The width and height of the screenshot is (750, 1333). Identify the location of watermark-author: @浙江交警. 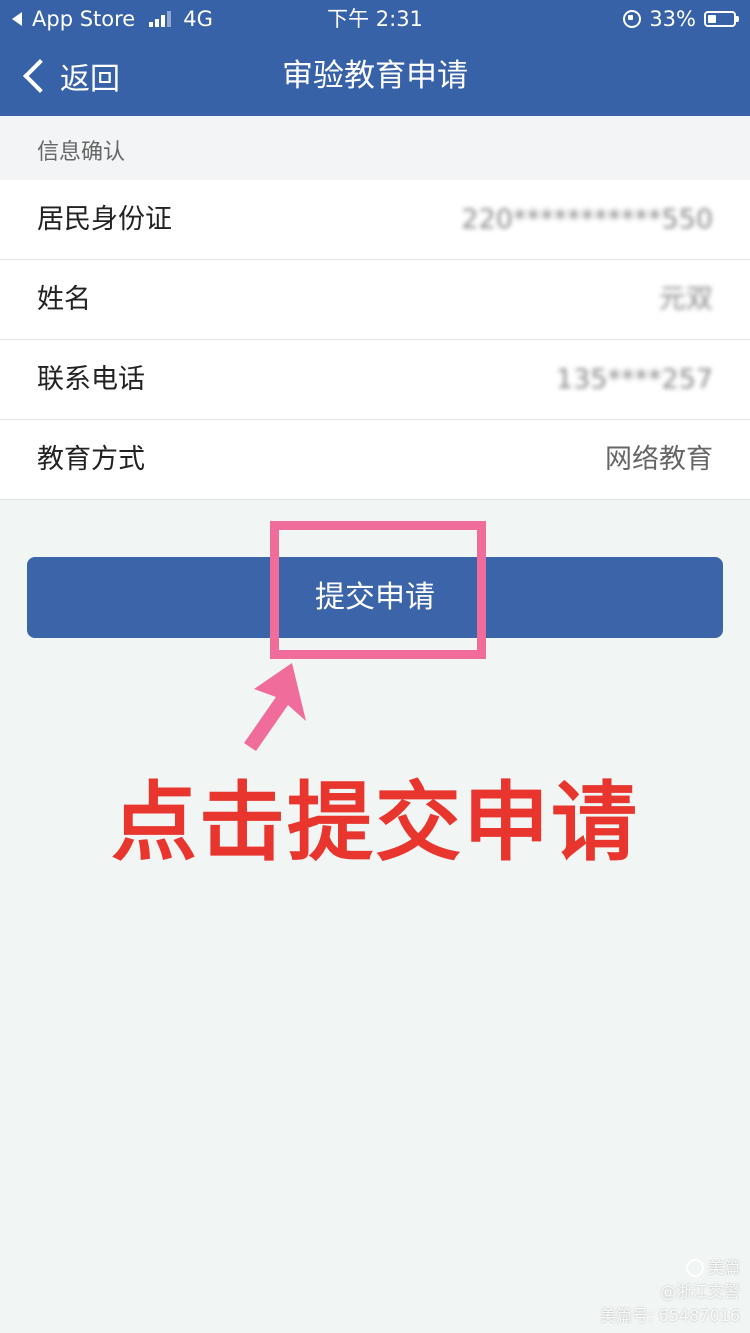
(699, 1291).